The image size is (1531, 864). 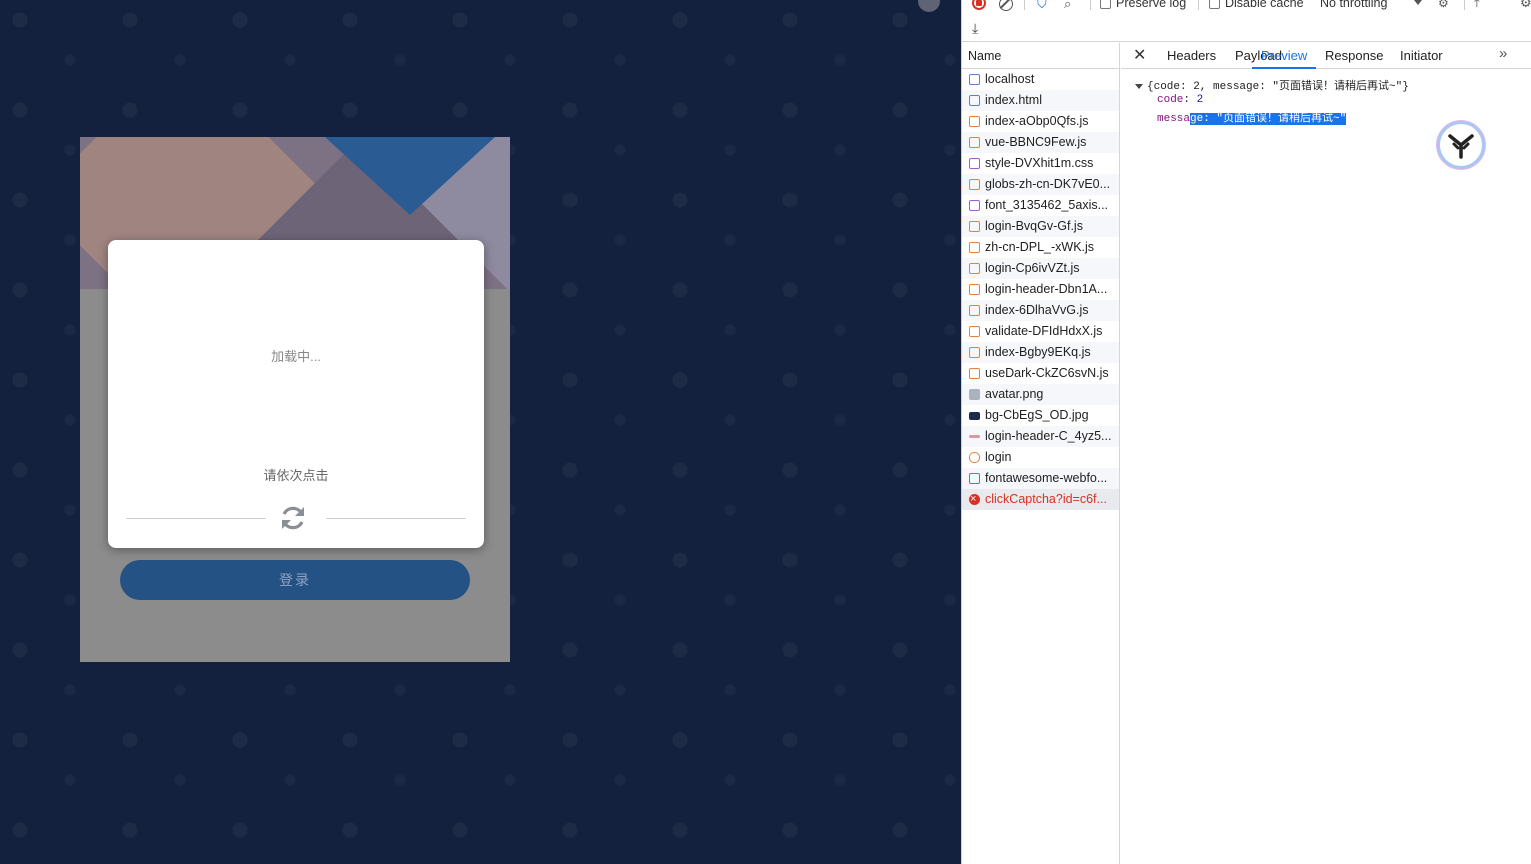 I want to click on json-value-code: 2, so click(x=1200, y=100).